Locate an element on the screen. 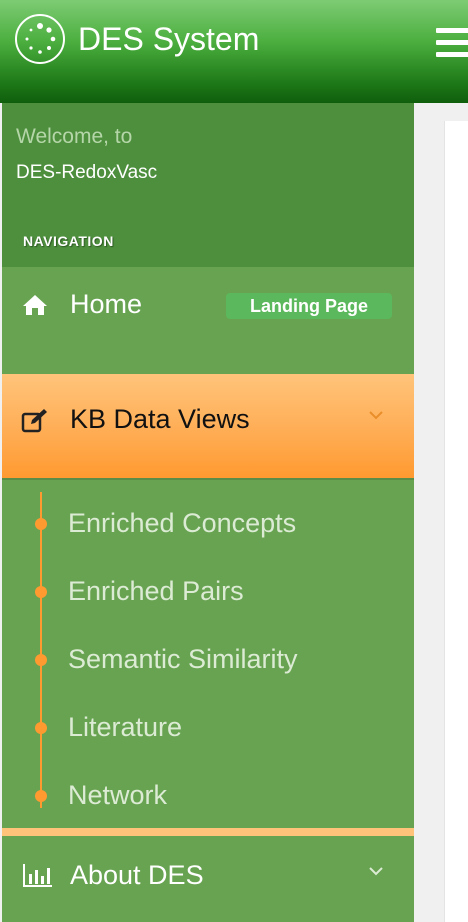 This screenshot has height=922, width=468. project-name: DES-RedoxVasc is located at coordinates (87, 172).